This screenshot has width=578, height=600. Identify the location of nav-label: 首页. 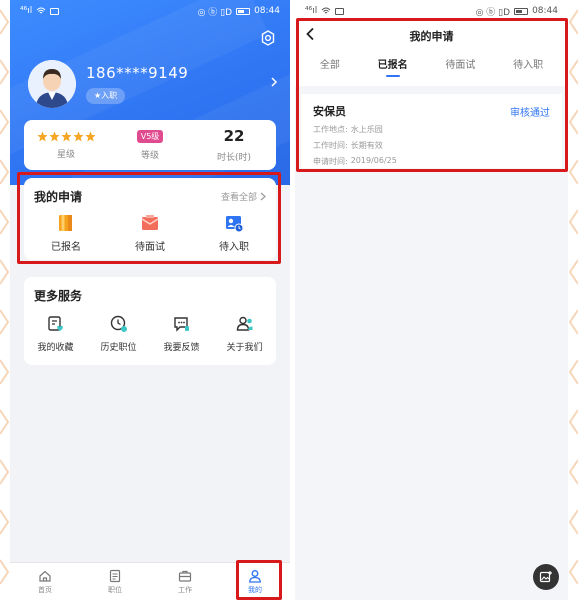
(45, 589).